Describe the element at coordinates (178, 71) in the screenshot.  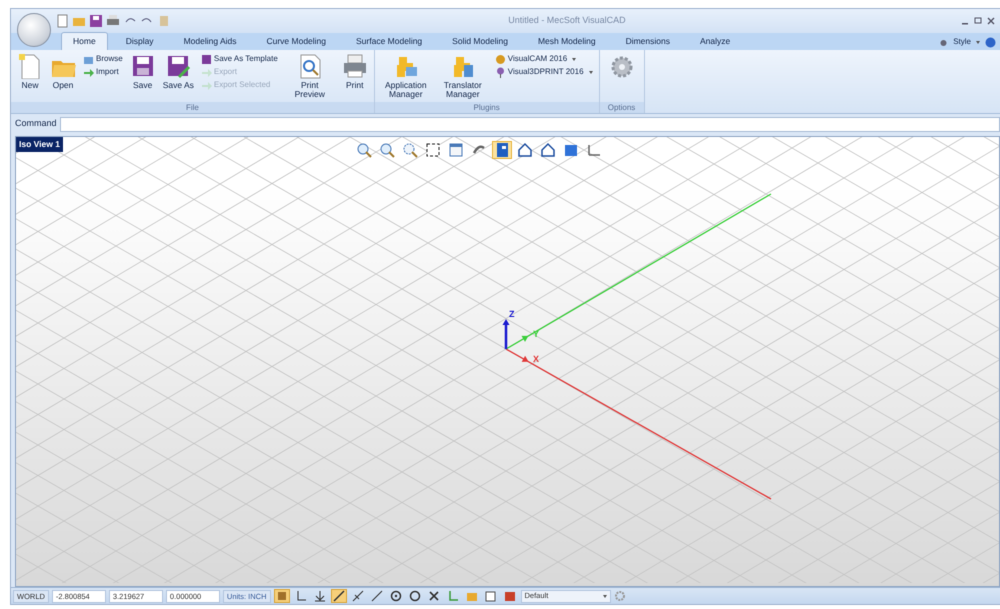
I see `ribbon-button: Save As` at that location.